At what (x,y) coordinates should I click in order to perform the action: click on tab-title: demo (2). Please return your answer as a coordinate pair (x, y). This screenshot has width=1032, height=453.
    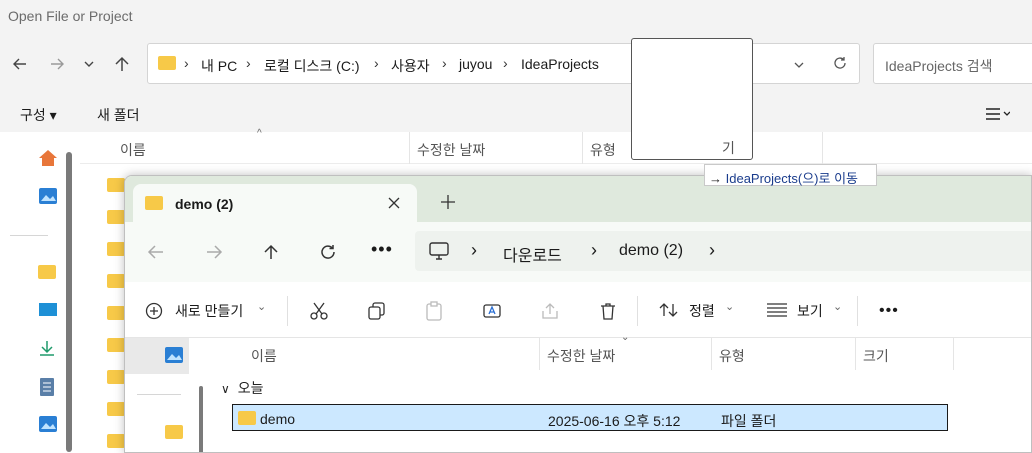
    Looking at the image, I should click on (204, 204).